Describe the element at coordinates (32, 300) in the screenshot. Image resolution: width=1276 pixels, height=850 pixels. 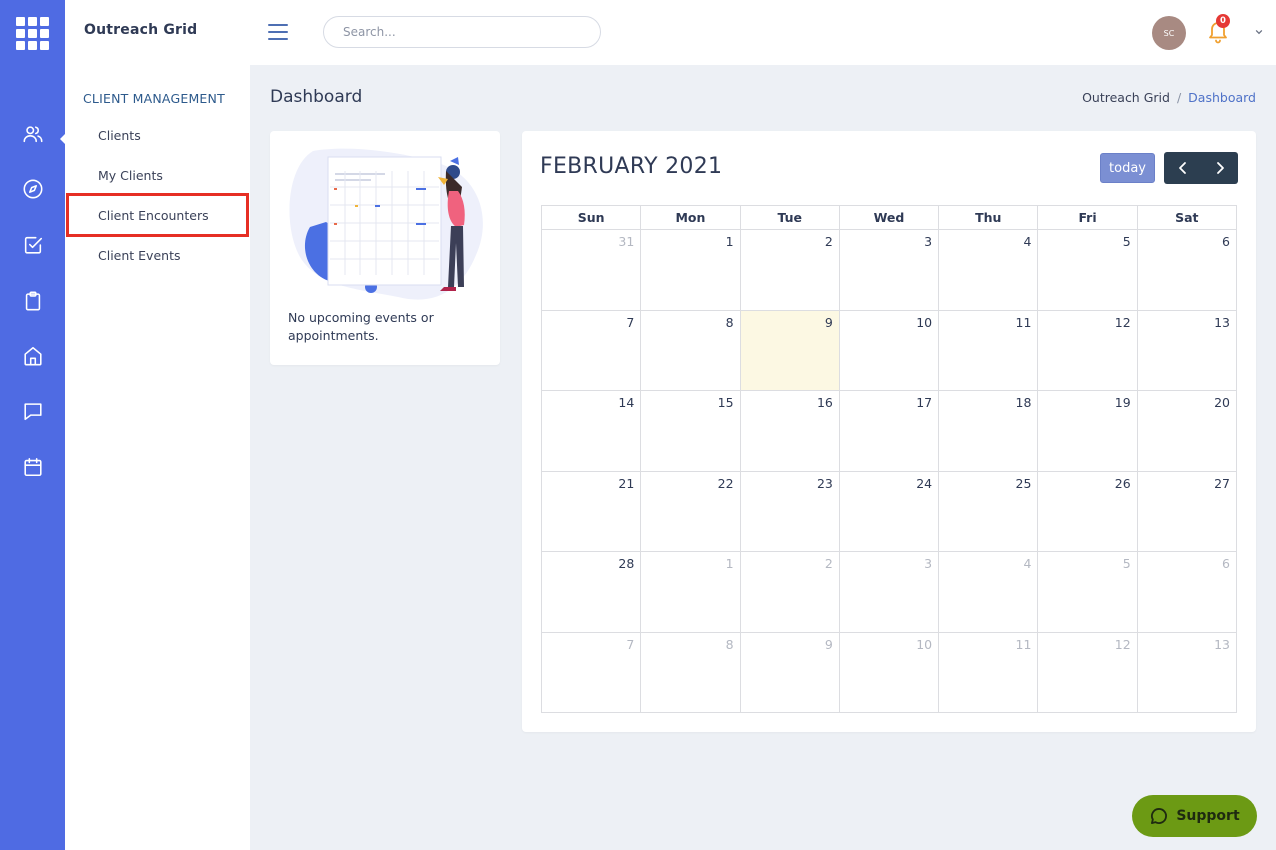
I see `clipboard-icon` at that location.